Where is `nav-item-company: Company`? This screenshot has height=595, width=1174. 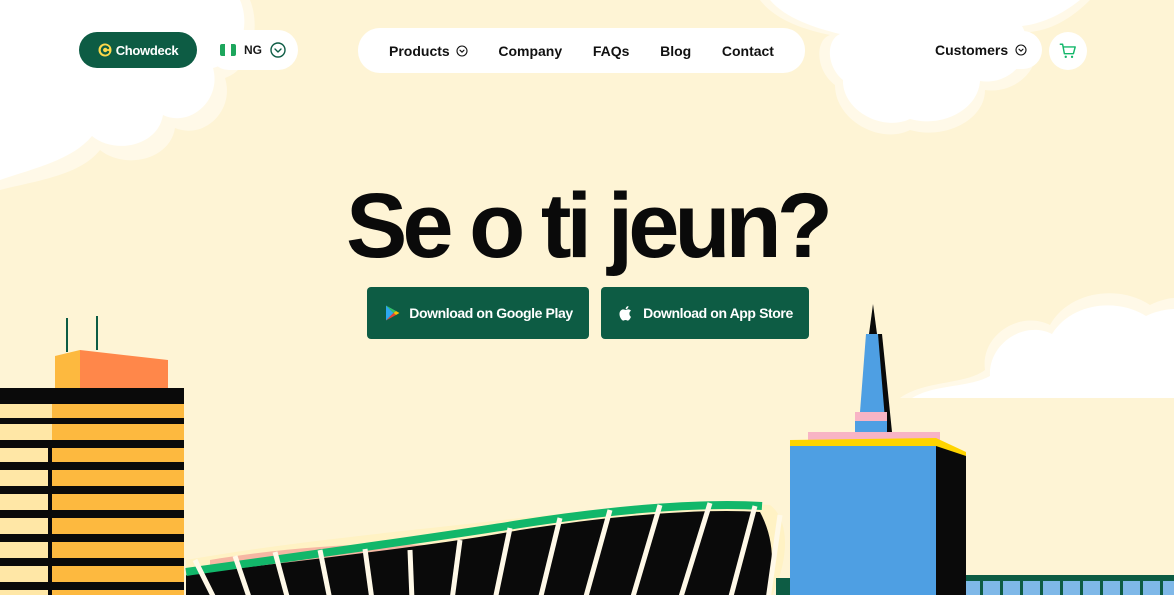 nav-item-company: Company is located at coordinates (530, 51).